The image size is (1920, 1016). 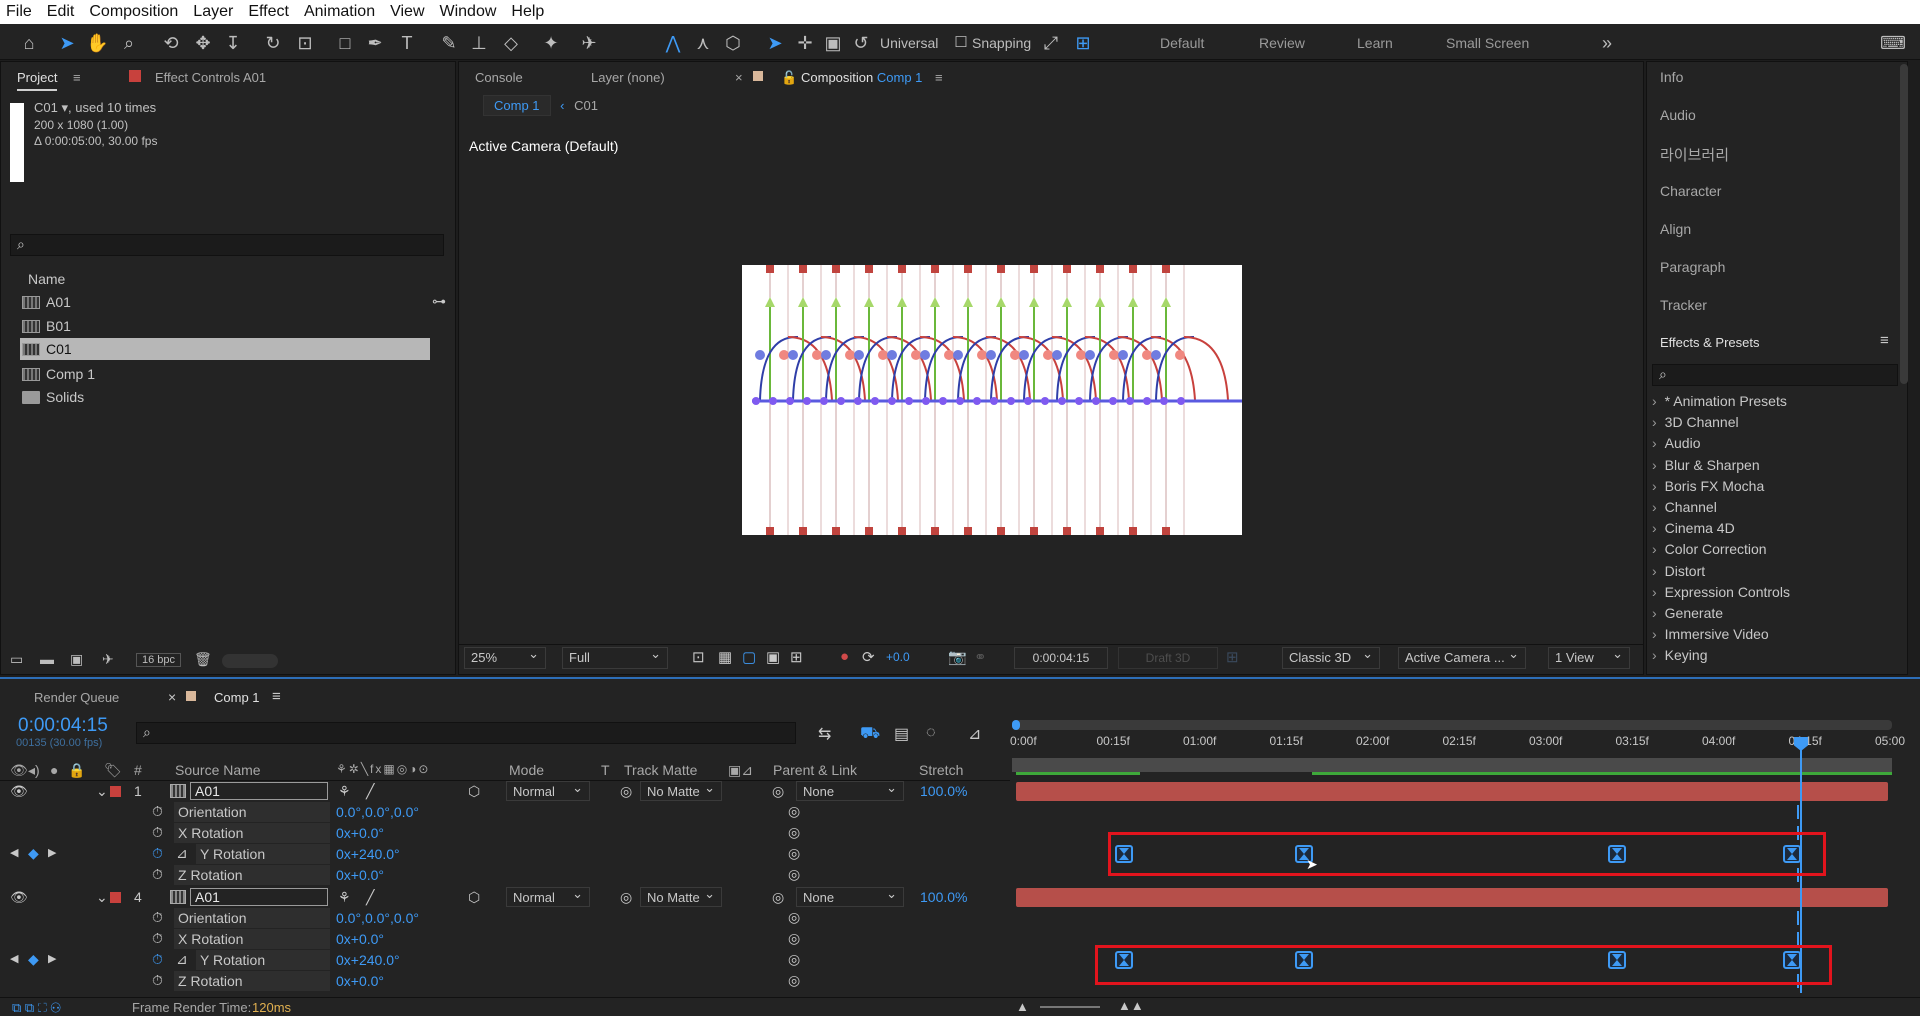 I want to click on next-keyframe-icon: ▶, so click(x=52, y=852).